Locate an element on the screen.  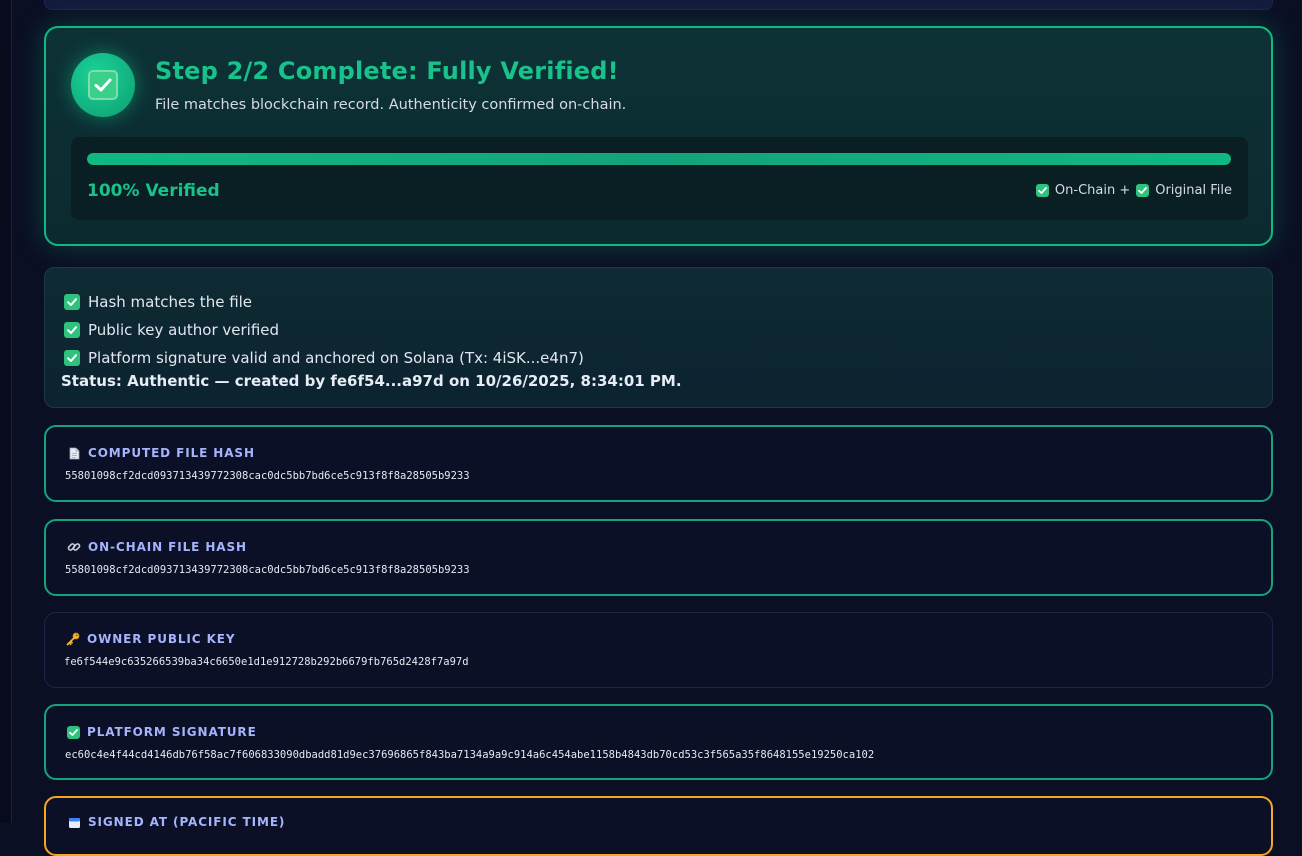
check-item: Public key author verified is located at coordinates (324, 330).